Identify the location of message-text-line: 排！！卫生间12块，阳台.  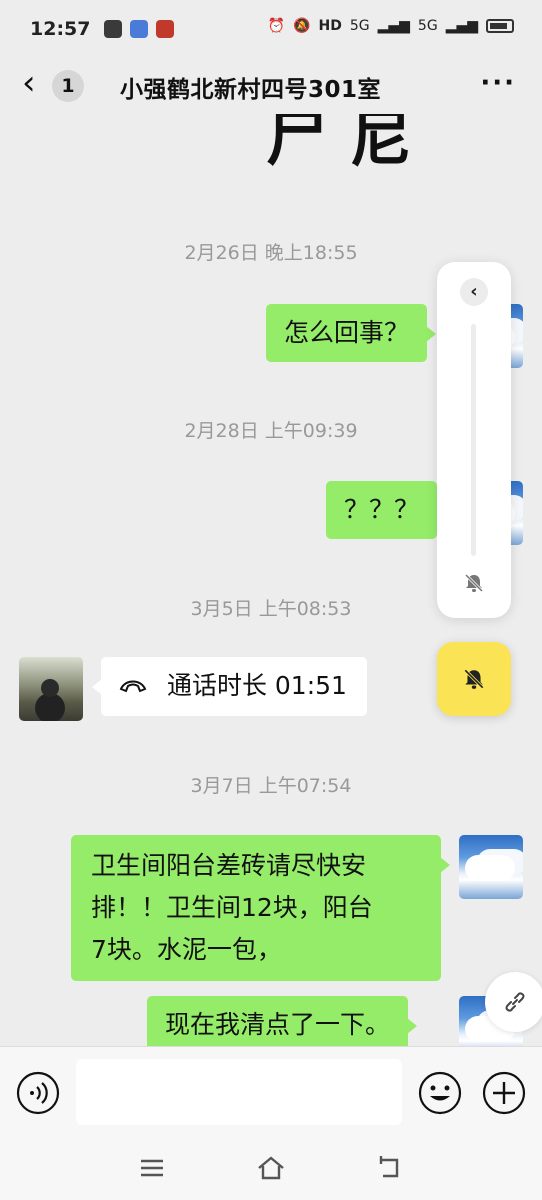
(232, 907).